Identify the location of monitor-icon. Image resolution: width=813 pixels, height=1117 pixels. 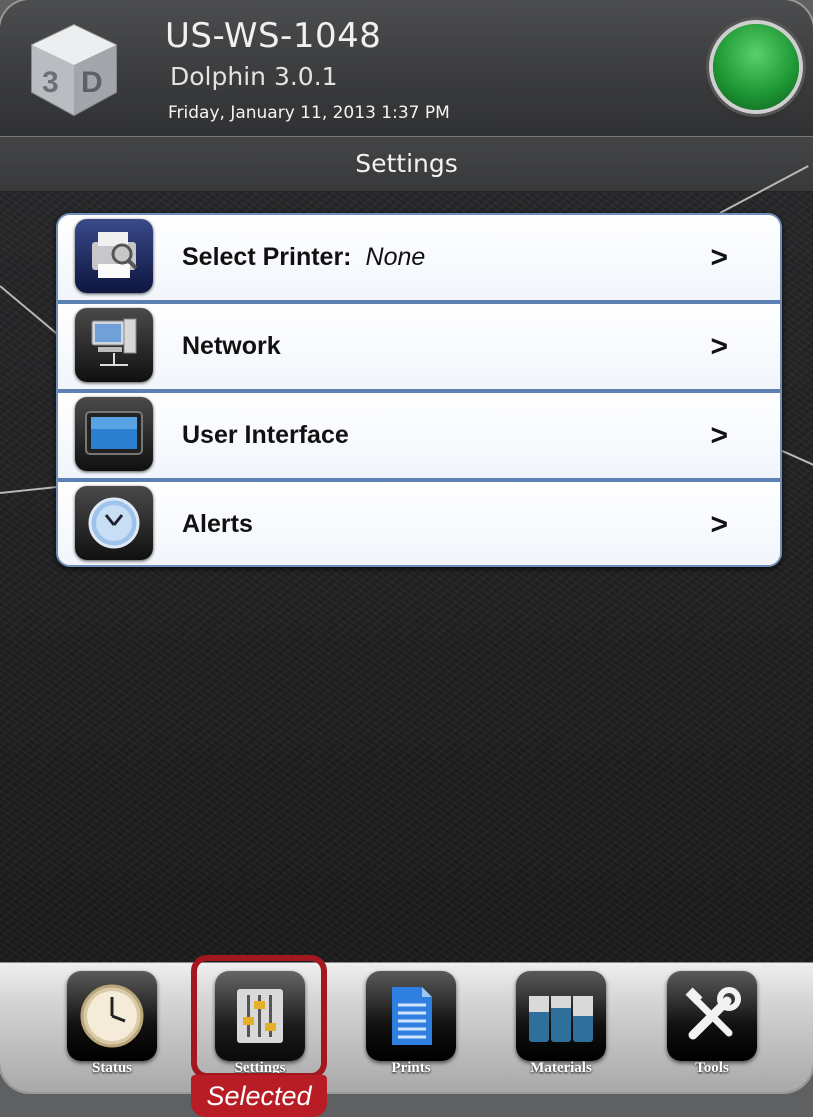
(114, 434).